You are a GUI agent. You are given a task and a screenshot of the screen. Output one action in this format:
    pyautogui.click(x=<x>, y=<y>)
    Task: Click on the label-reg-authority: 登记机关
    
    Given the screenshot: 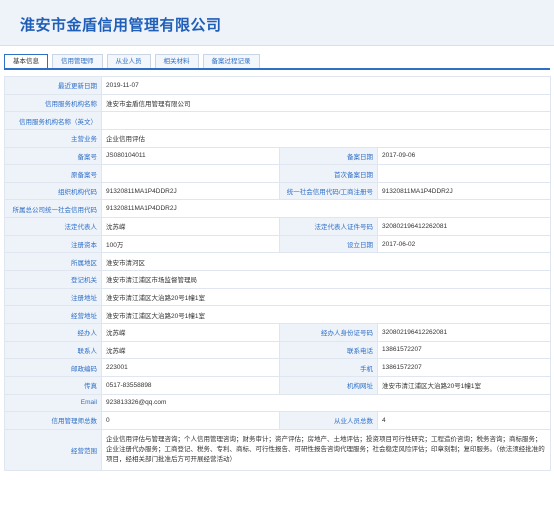 What is the action you would take?
    pyautogui.click(x=53, y=279)
    